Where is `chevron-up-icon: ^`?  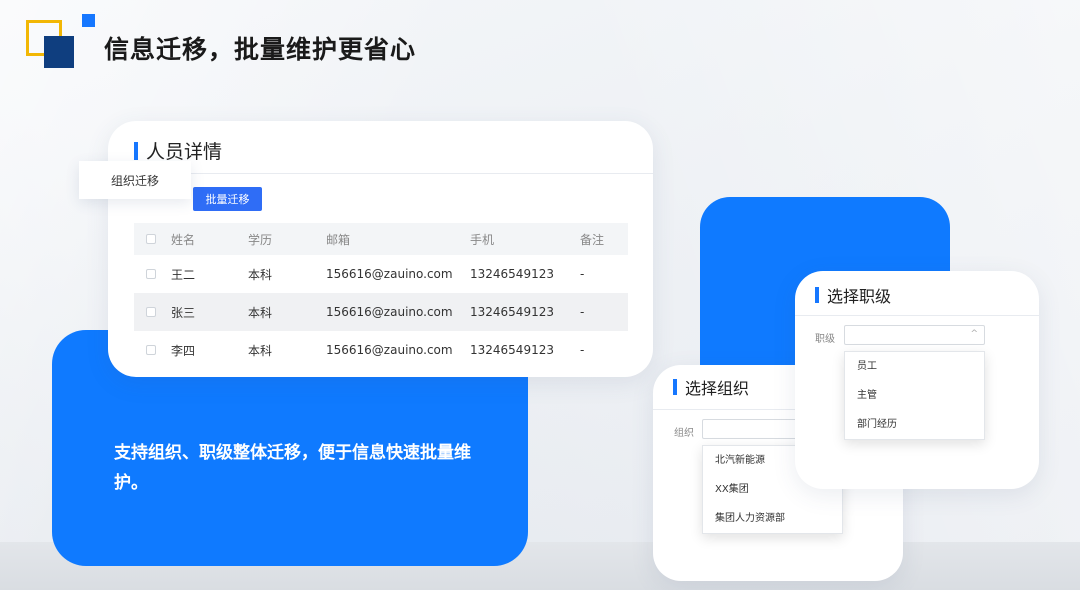 chevron-up-icon: ^ is located at coordinates (974, 334).